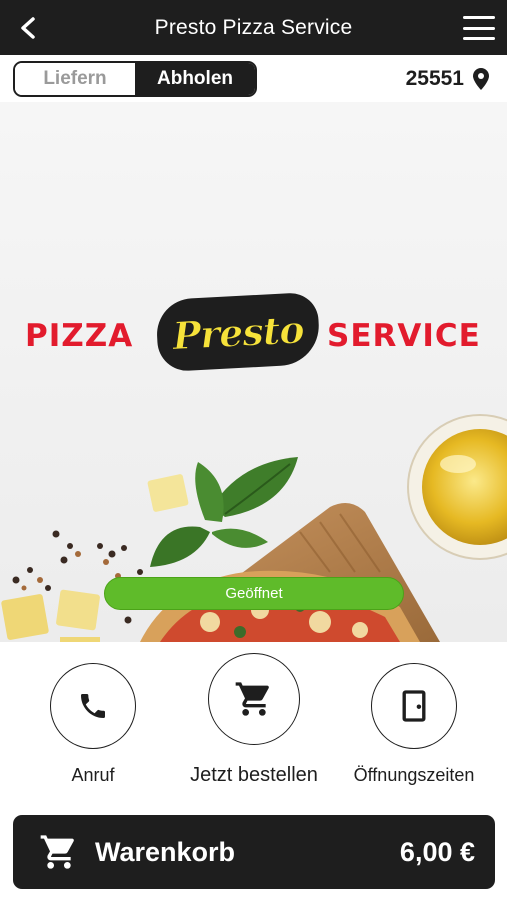  I want to click on hamburger-menu-icon, so click(479, 17).